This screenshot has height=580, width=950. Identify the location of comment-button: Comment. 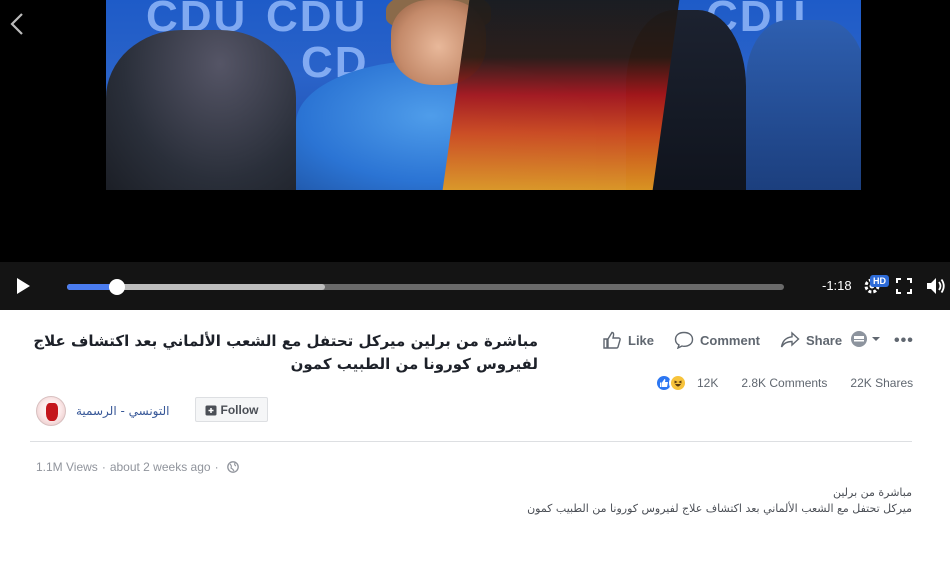
(717, 340).